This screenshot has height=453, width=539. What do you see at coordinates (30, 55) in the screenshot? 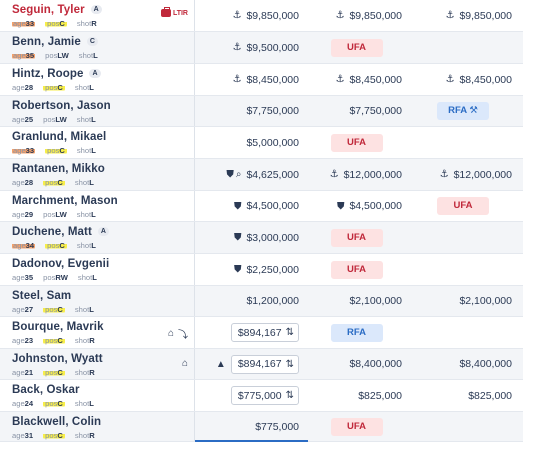
I see `age-value: 35` at bounding box center [30, 55].